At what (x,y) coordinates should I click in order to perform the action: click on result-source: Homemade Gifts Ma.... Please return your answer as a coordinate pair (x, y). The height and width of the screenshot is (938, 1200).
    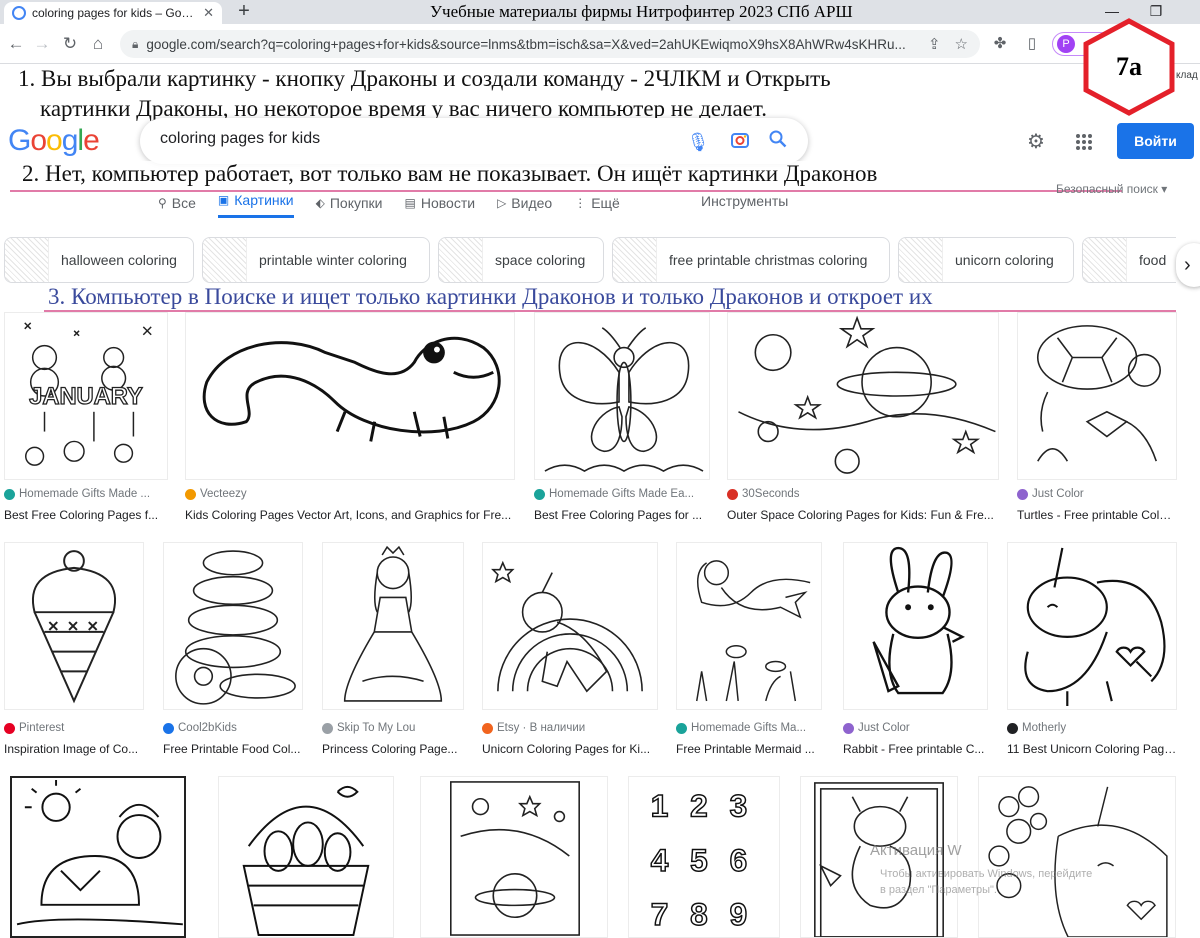
    Looking at the image, I should click on (749, 728).